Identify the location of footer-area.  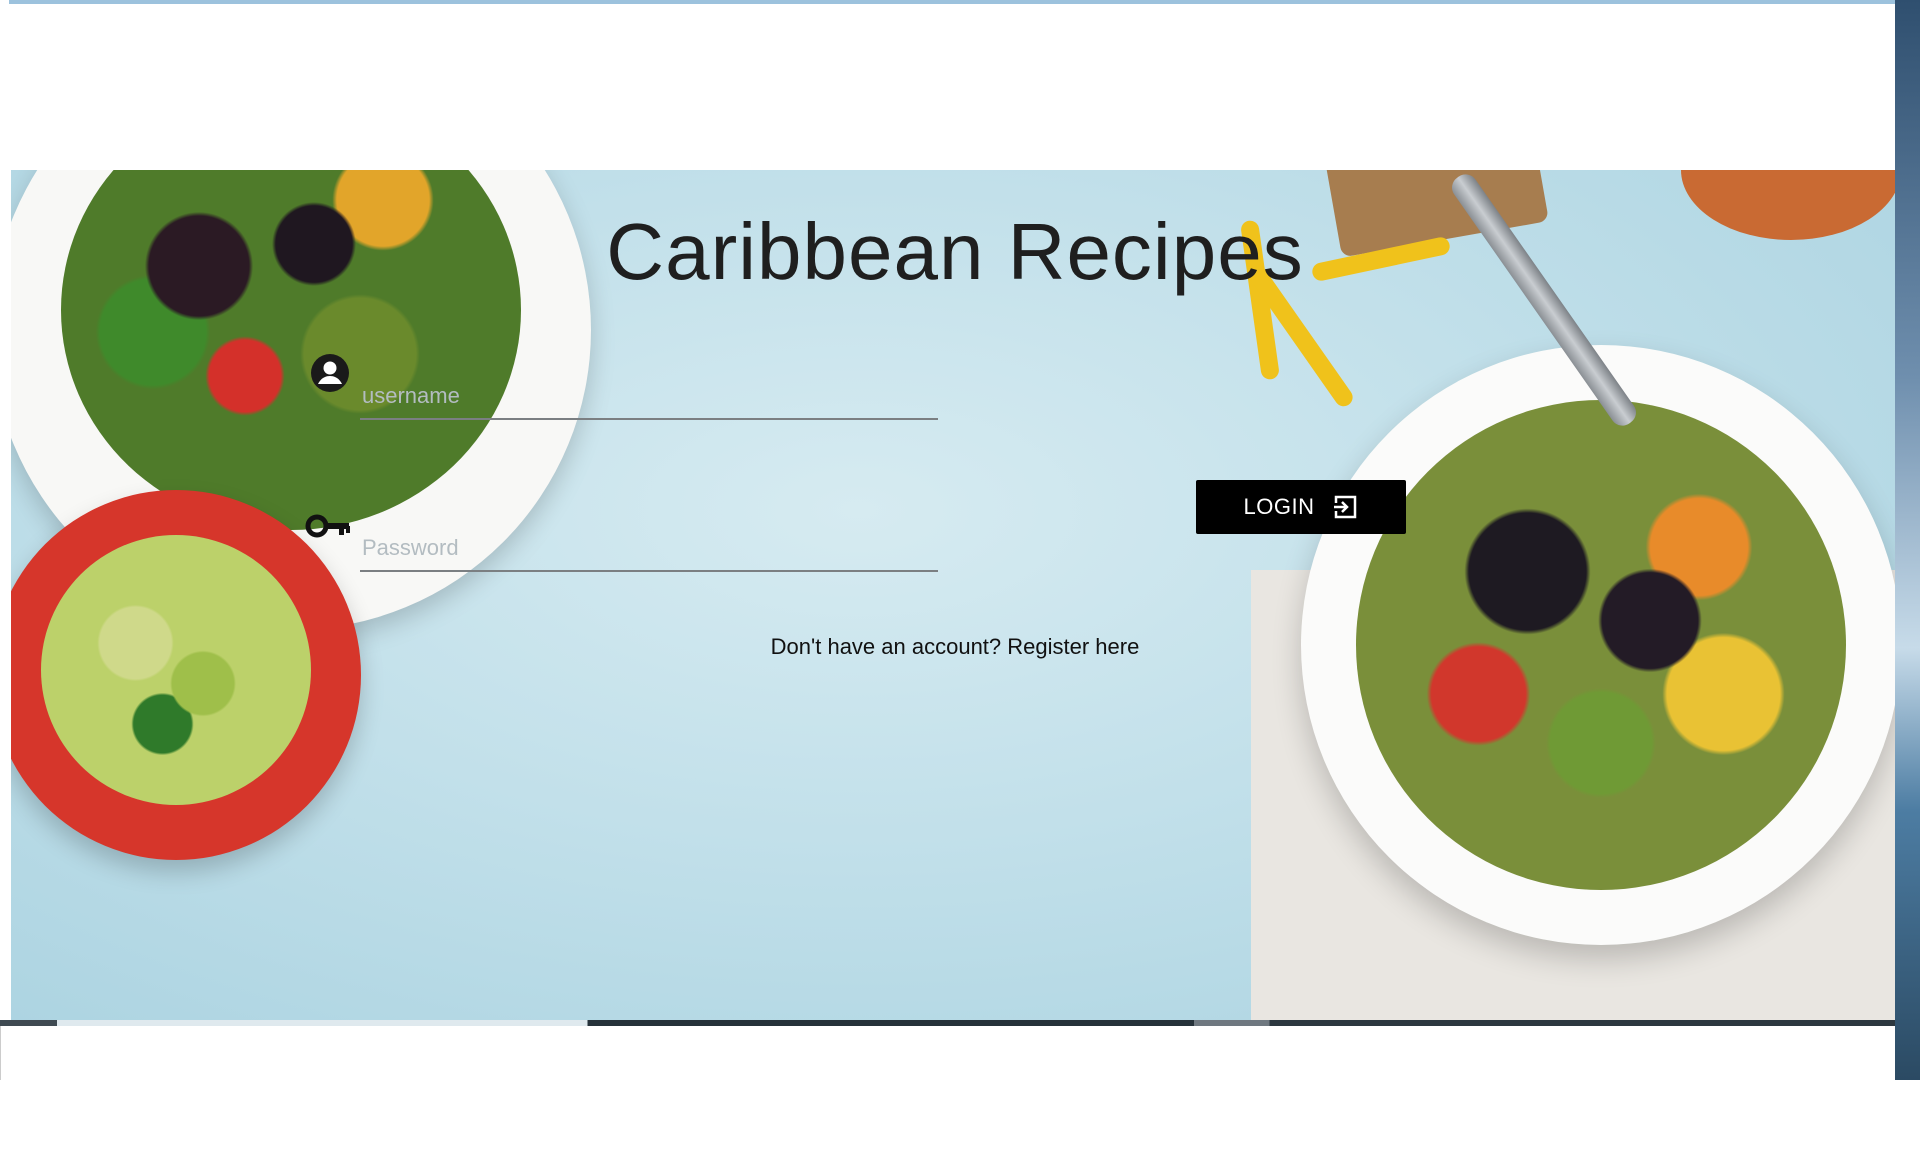
(945, 1053).